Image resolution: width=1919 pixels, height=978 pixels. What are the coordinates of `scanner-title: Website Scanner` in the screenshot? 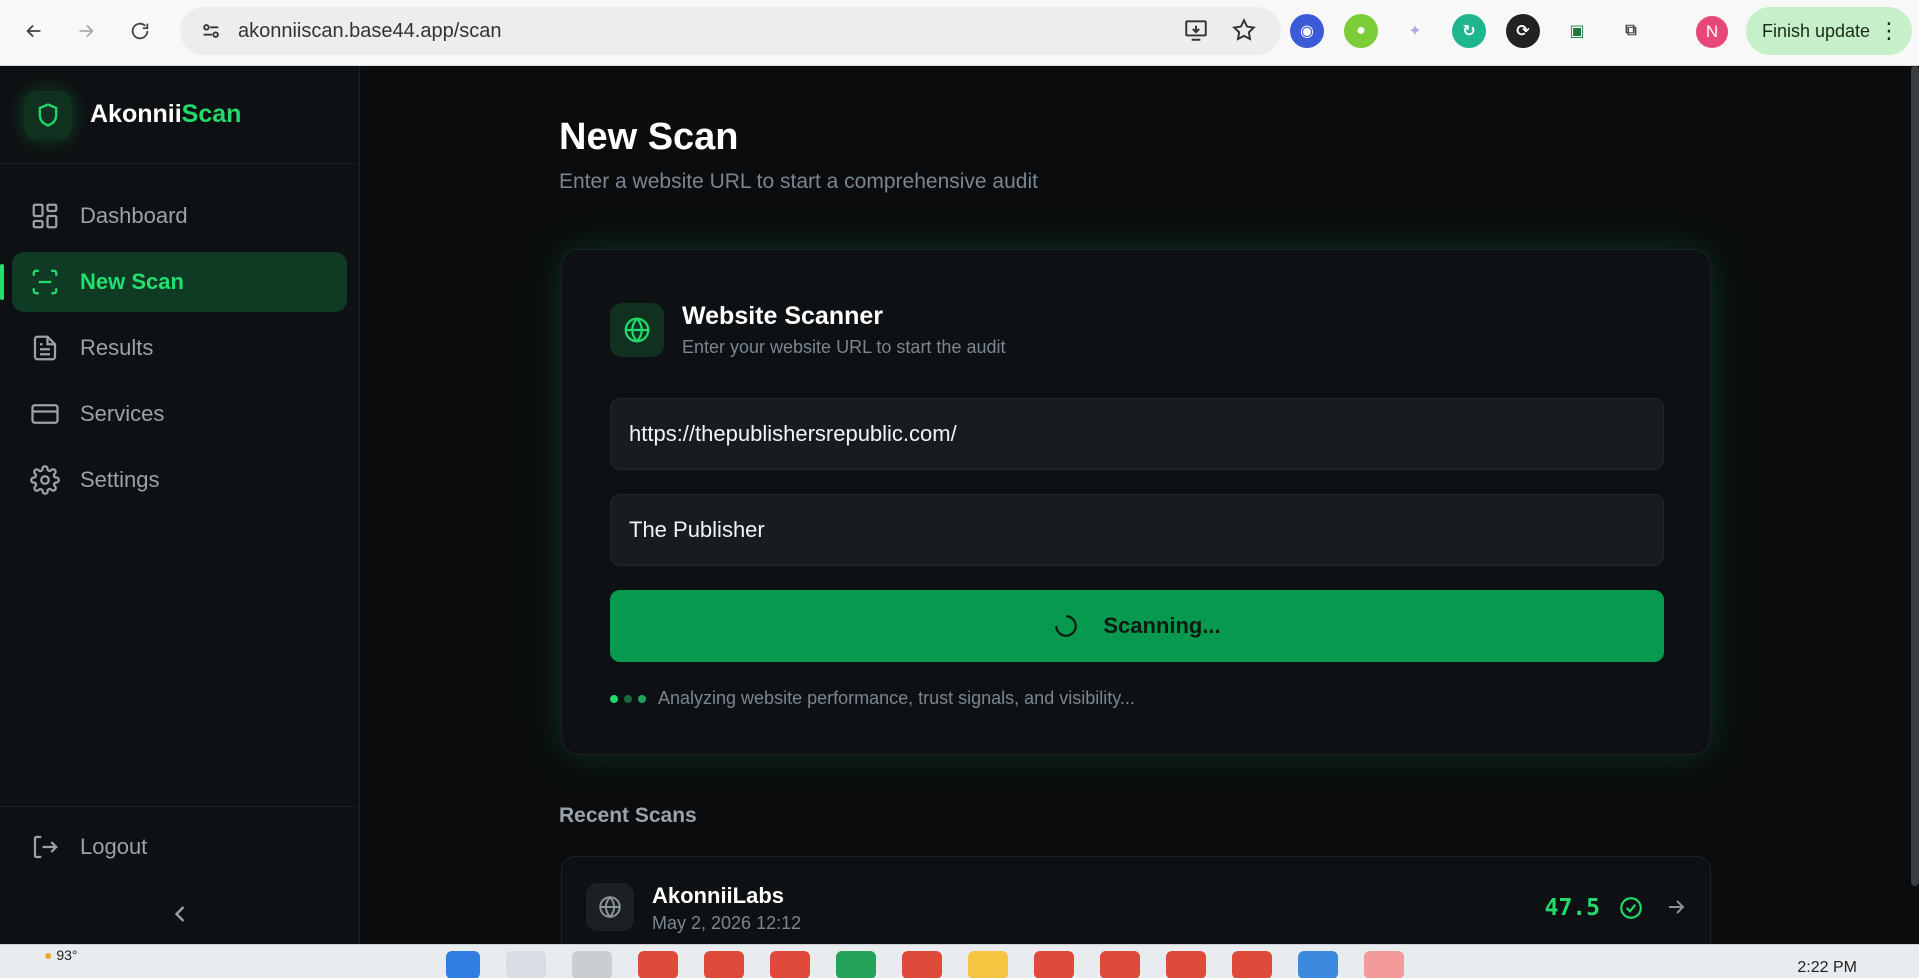 It's located at (783, 316).